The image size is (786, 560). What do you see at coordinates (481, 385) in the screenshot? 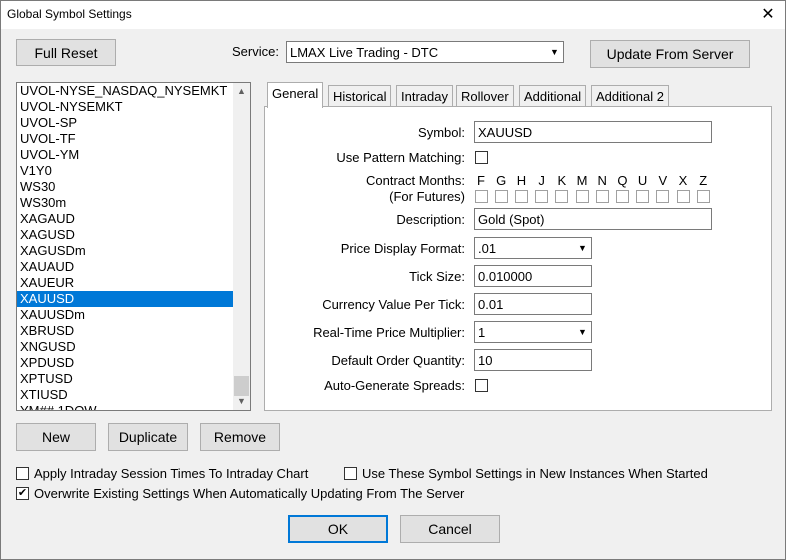
I see `auto-spreads-checkbox` at bounding box center [481, 385].